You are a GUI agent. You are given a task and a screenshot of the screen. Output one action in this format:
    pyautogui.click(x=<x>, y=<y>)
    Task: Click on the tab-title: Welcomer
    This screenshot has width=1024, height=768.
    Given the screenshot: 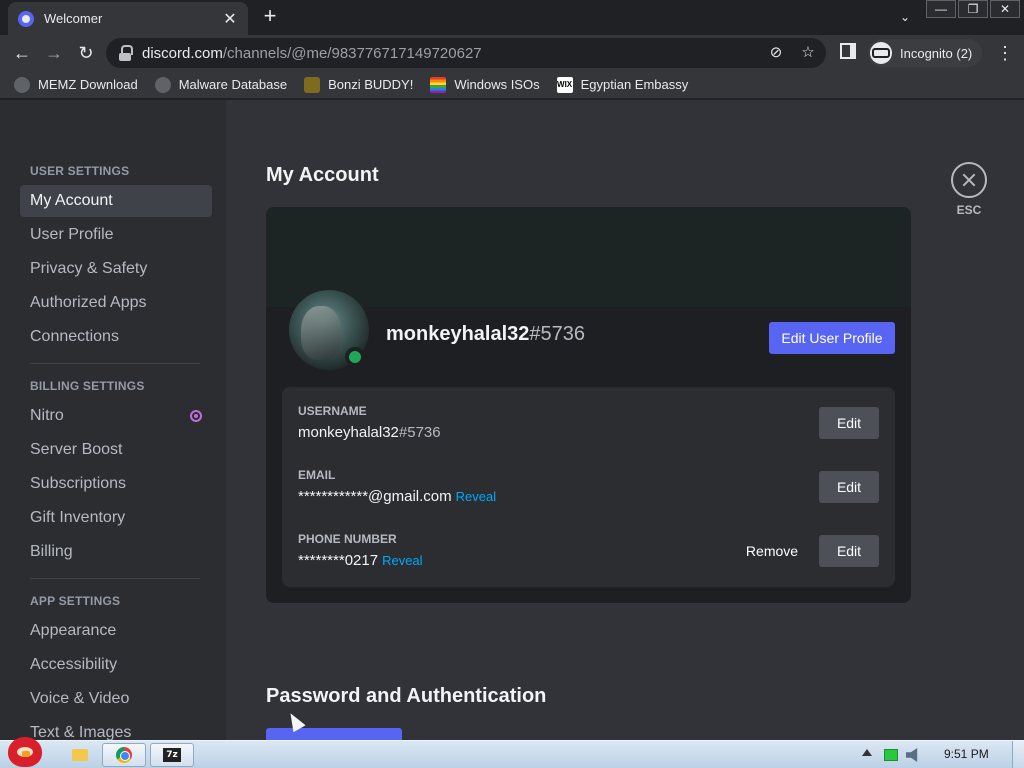 What is the action you would take?
    pyautogui.click(x=73, y=18)
    